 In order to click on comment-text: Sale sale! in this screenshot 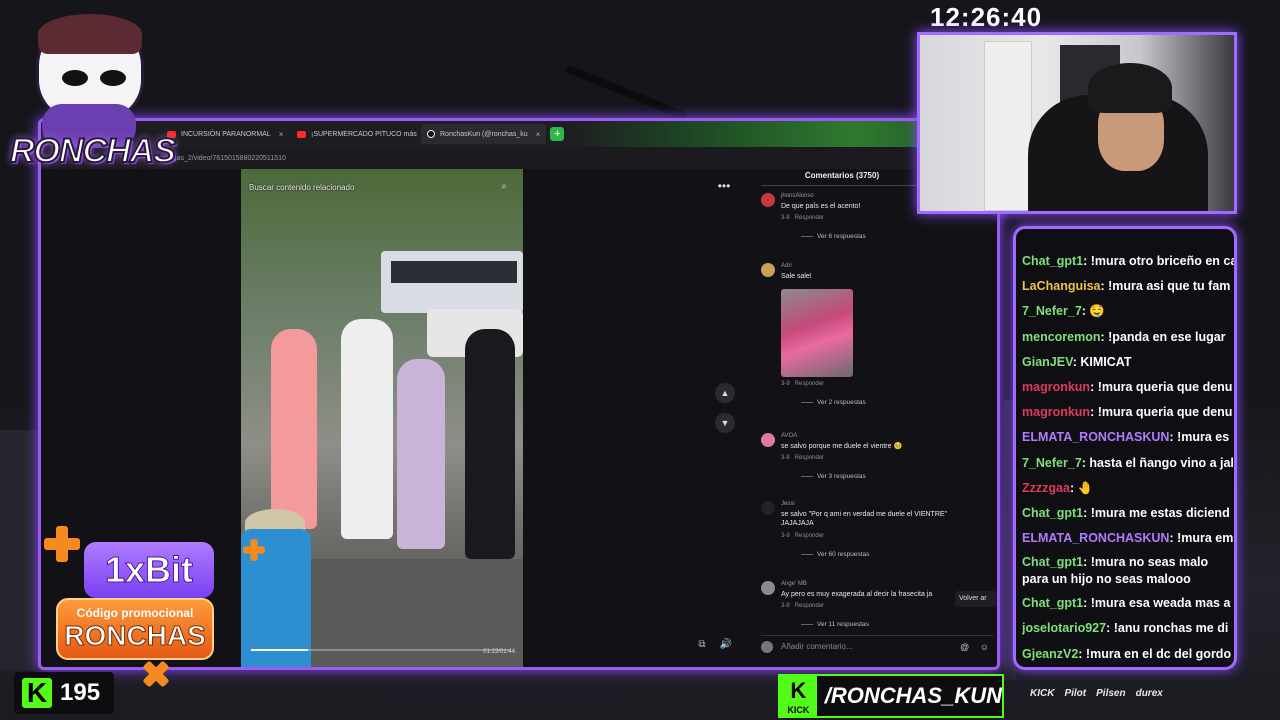, I will do `click(796, 276)`.